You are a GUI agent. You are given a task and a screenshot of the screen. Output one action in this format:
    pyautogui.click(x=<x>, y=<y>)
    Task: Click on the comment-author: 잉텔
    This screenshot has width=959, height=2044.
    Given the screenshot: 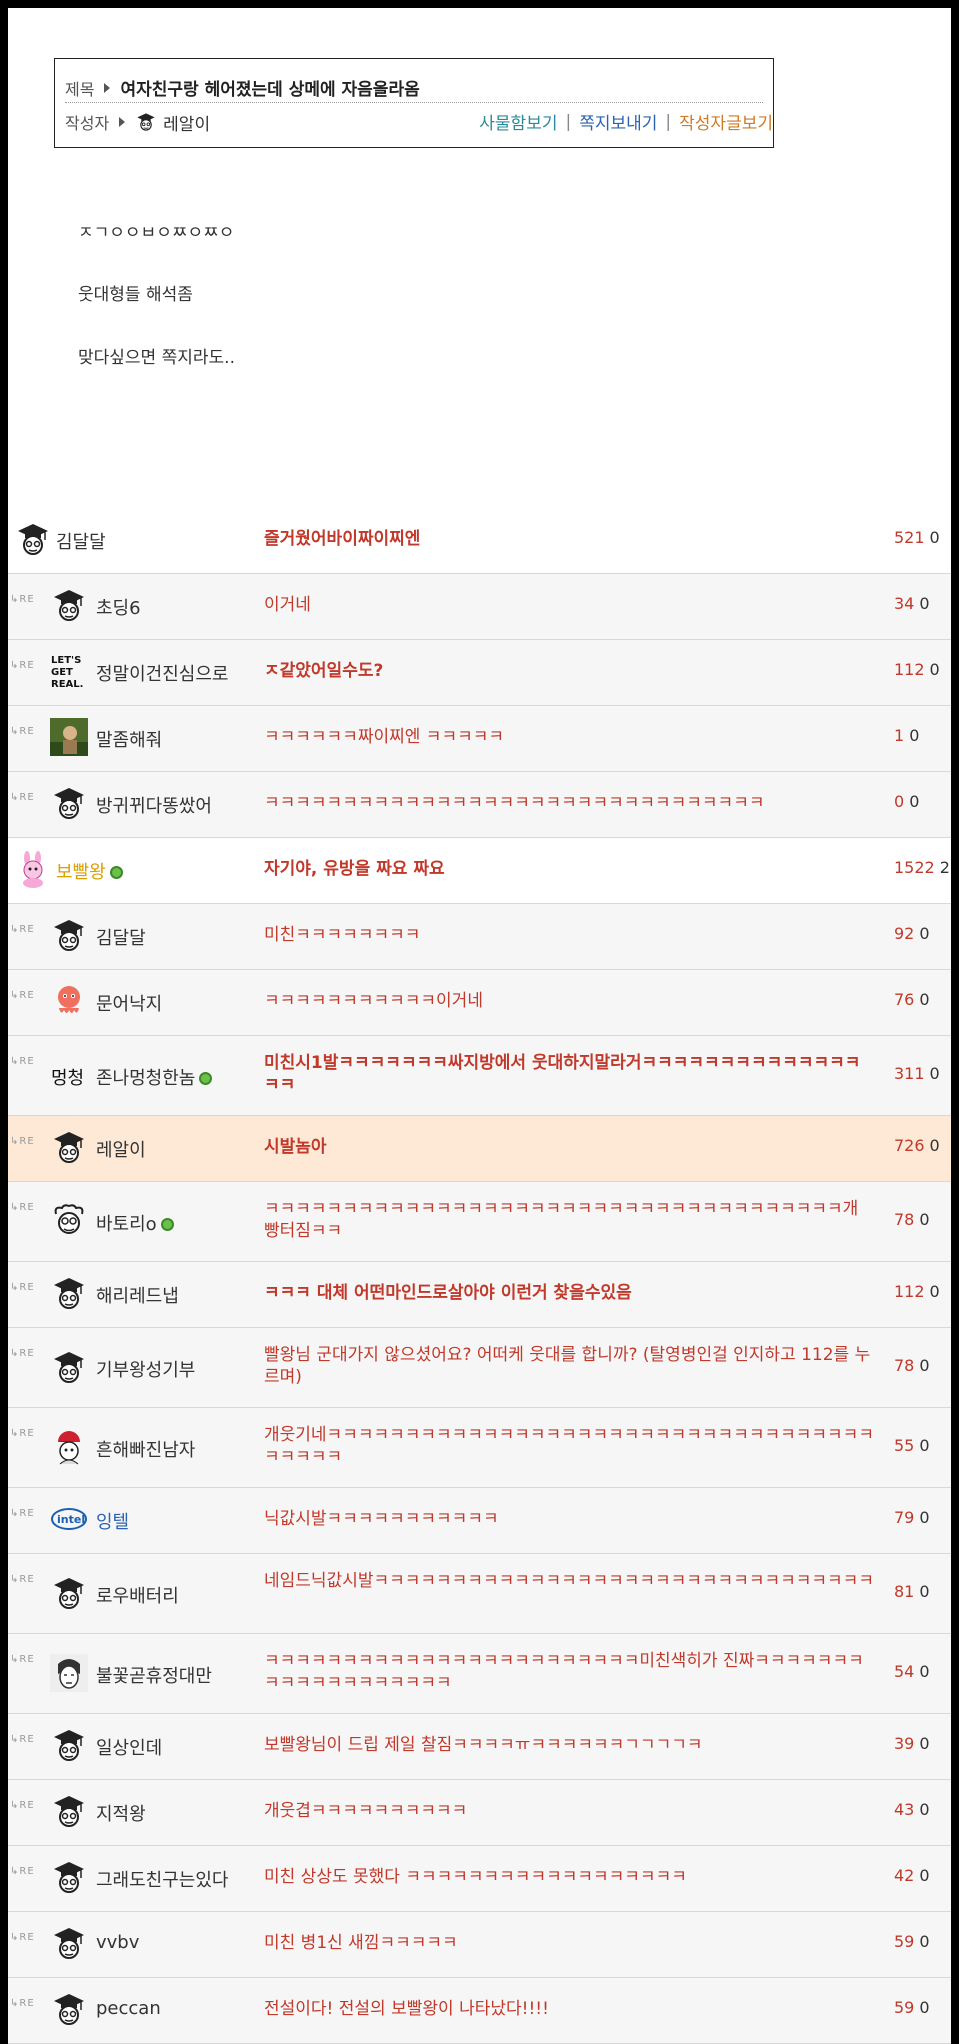 What is the action you would take?
    pyautogui.click(x=112, y=1521)
    